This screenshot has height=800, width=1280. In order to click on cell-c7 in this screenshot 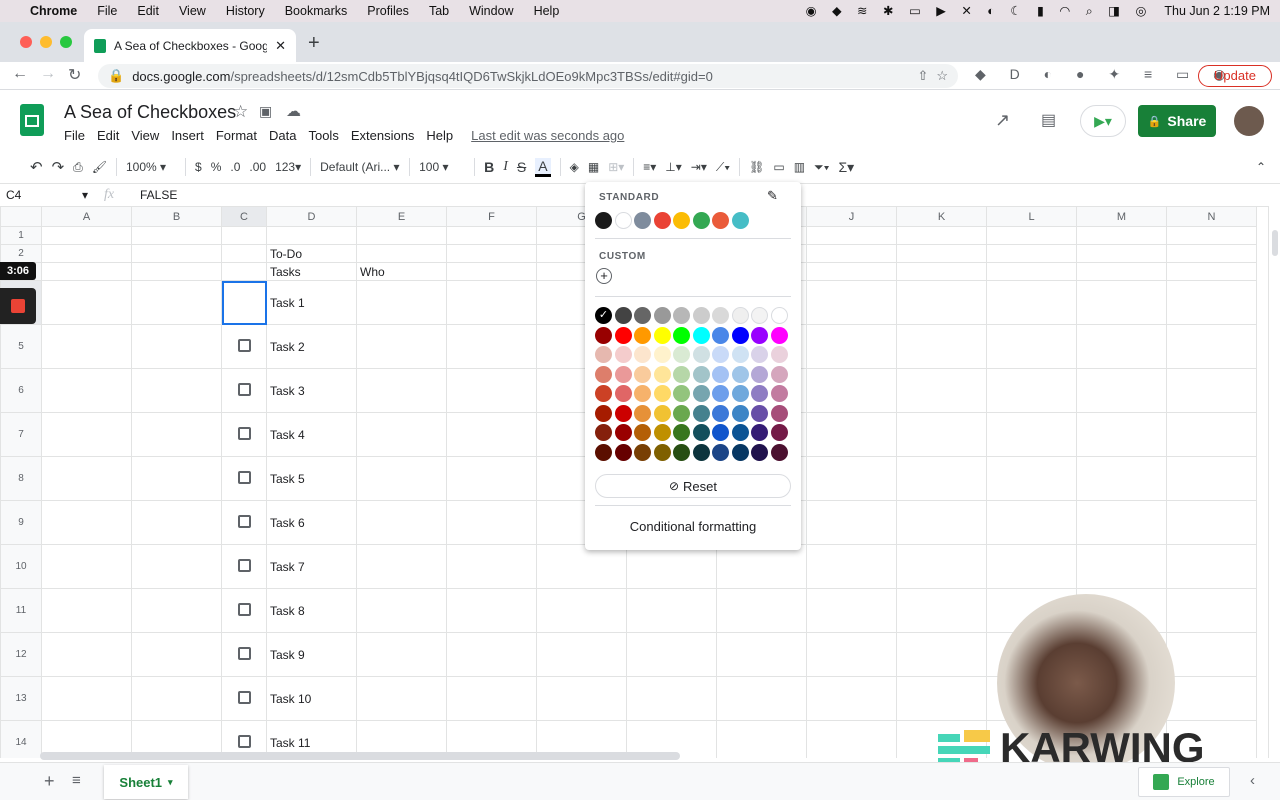, I will do `click(244, 434)`.